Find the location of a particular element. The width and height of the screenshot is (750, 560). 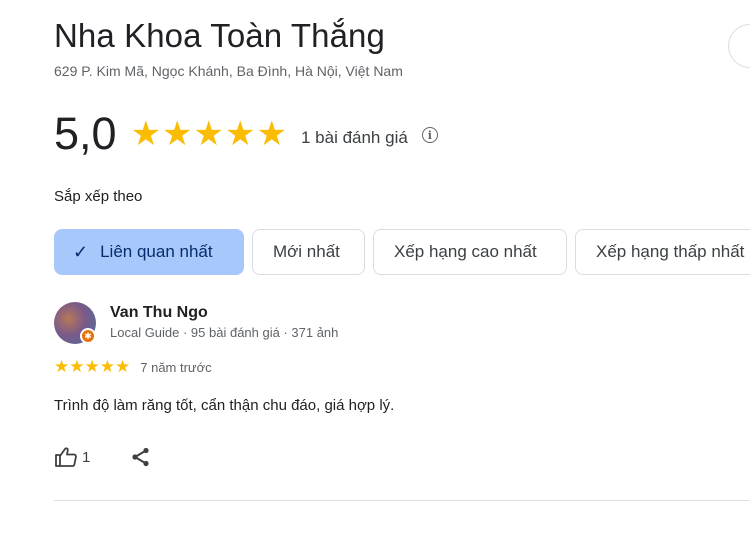

info-icon: i is located at coordinates (429, 135).